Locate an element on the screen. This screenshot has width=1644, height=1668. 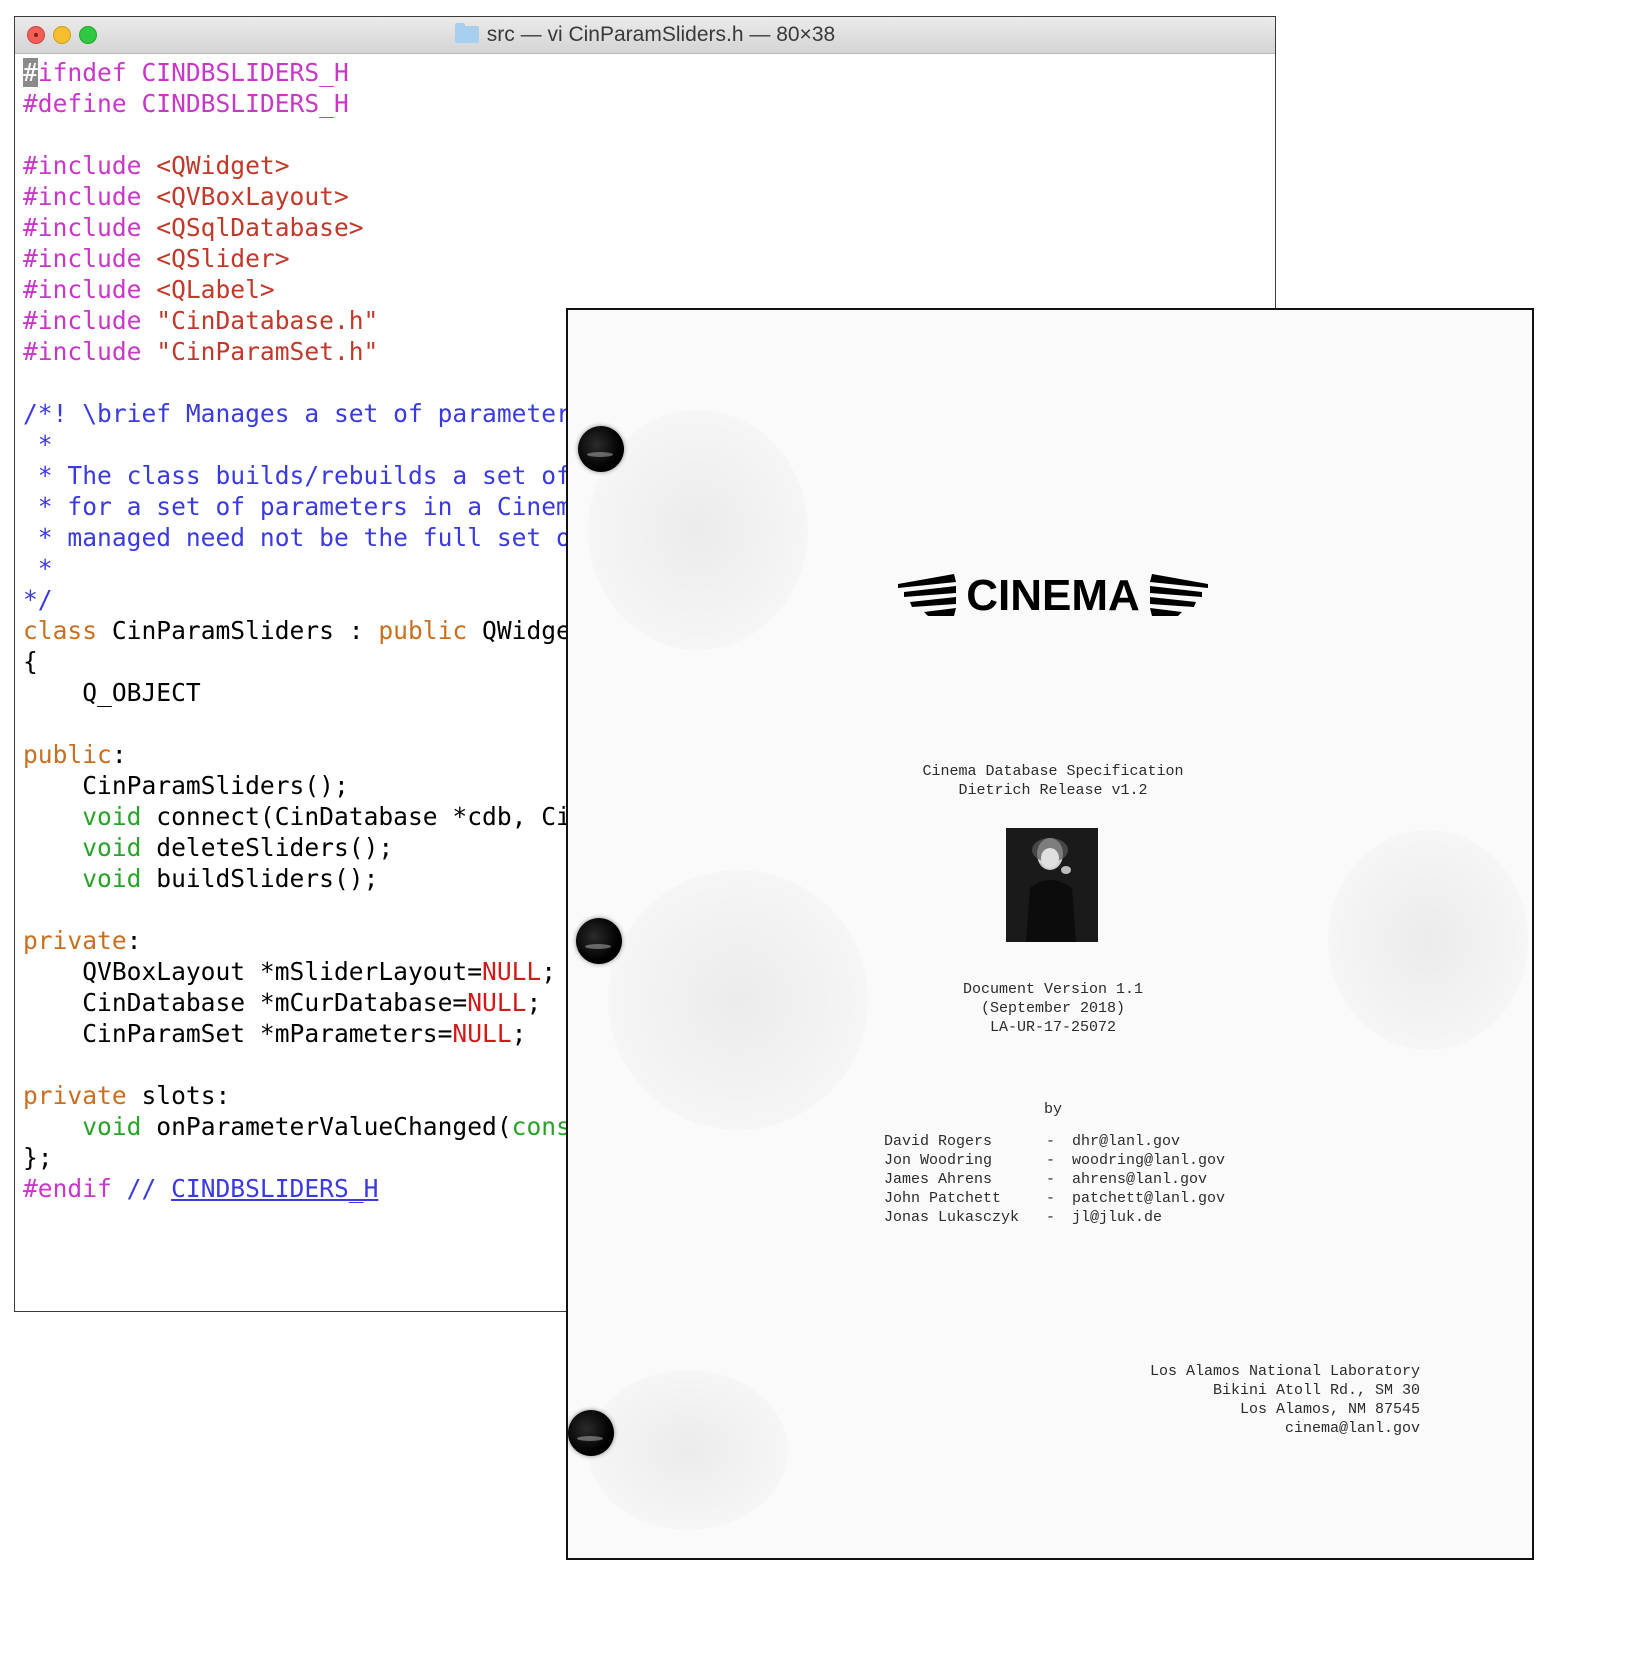
code-token: class is located at coordinates (60, 630).